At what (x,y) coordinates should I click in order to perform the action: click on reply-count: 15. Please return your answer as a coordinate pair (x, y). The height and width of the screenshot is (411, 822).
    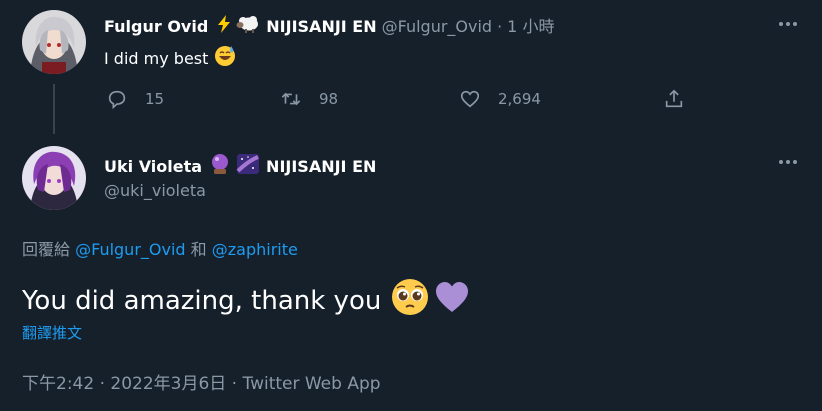
    Looking at the image, I should click on (155, 99).